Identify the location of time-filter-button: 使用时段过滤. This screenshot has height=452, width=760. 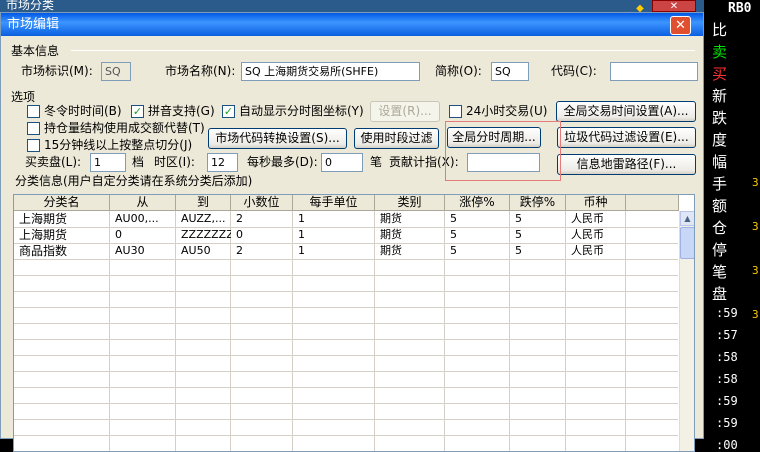
(396, 138).